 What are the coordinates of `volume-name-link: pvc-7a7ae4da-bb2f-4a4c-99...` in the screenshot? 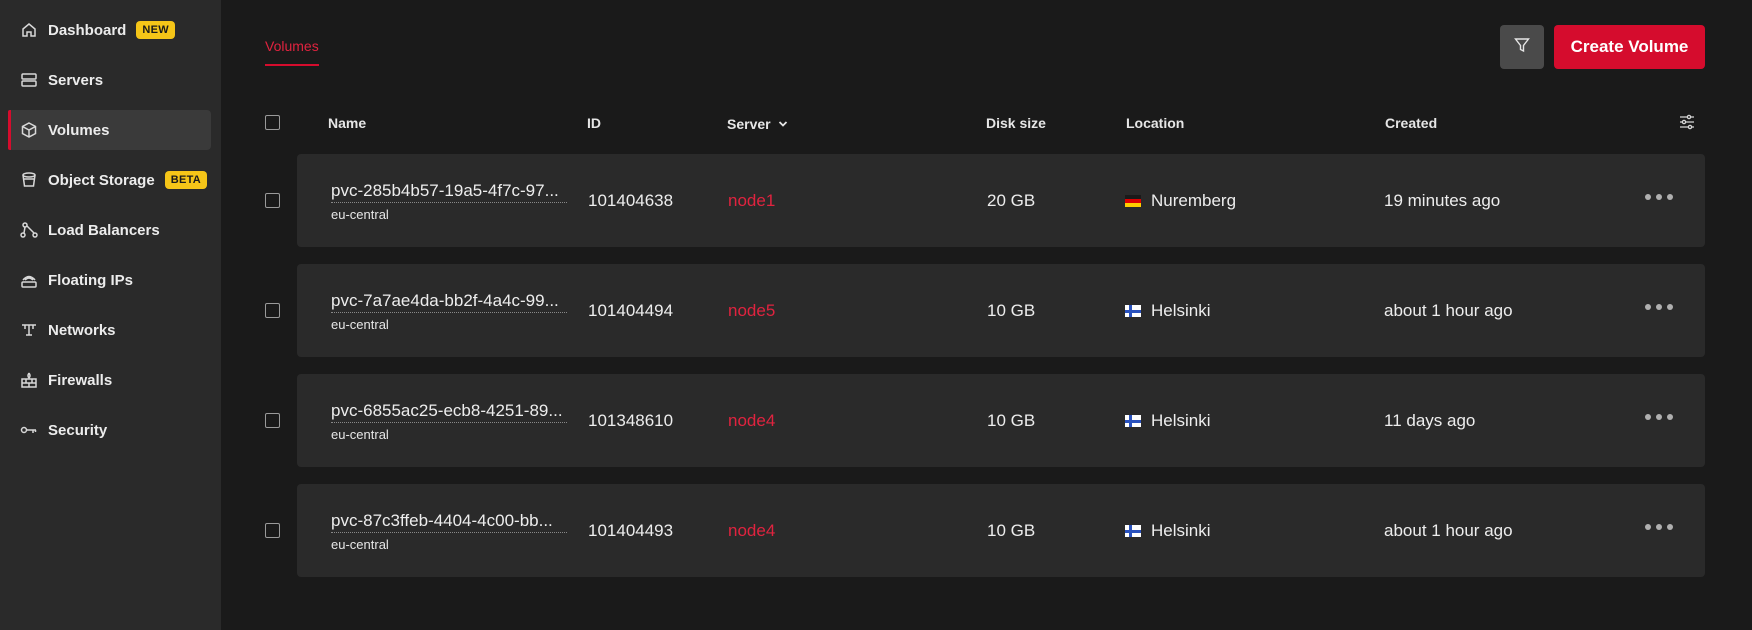 It's located at (449, 302).